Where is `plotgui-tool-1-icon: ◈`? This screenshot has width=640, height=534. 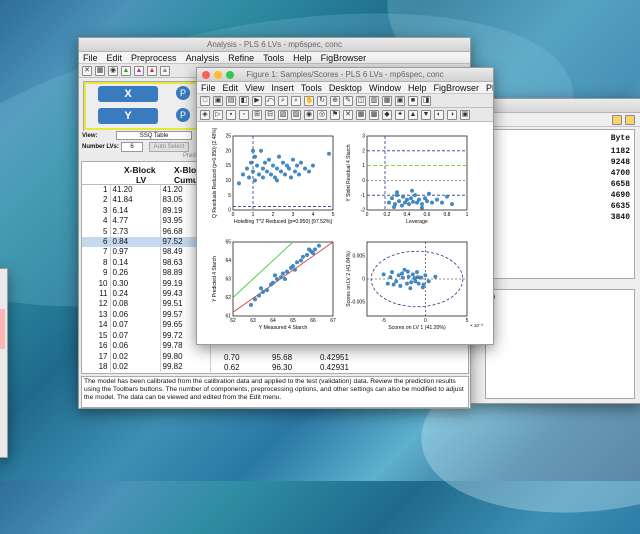
plotgui-tool-1-icon: ◈ is located at coordinates (205, 115).